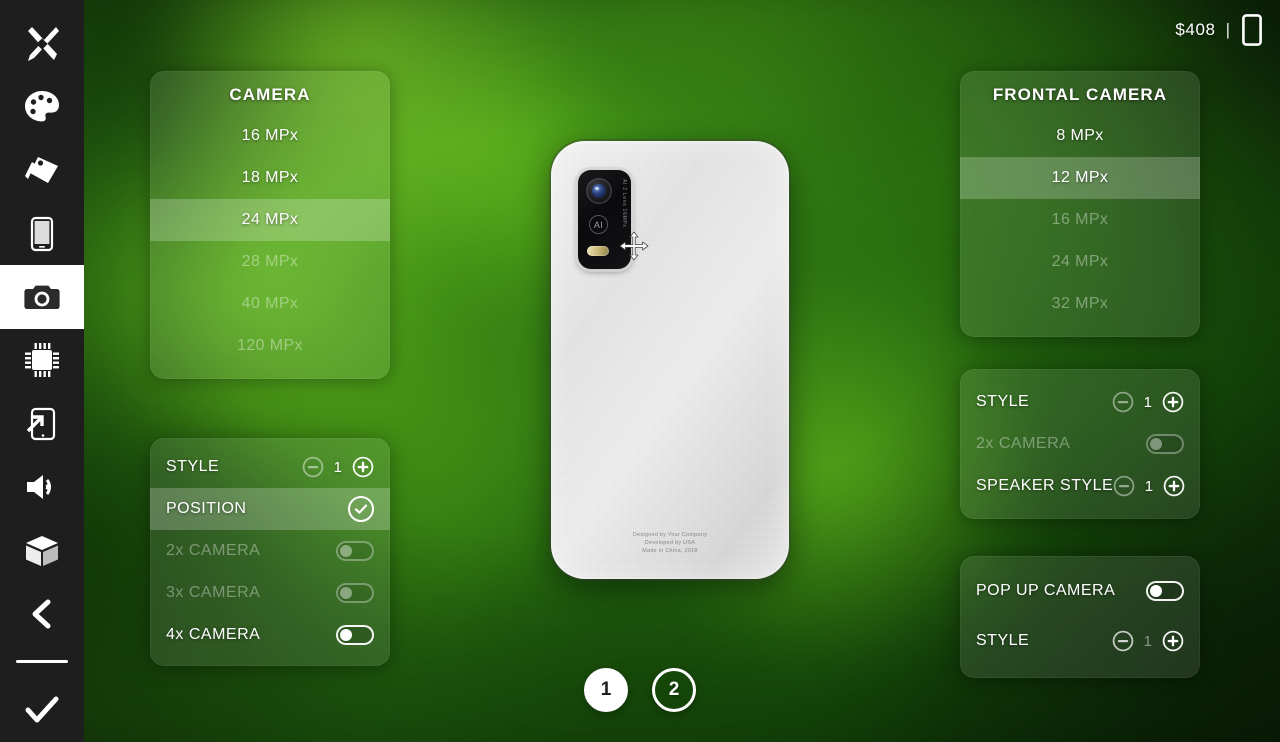 This screenshot has height=742, width=1280. What do you see at coordinates (1252, 30) in the screenshot?
I see `phone-icon` at bounding box center [1252, 30].